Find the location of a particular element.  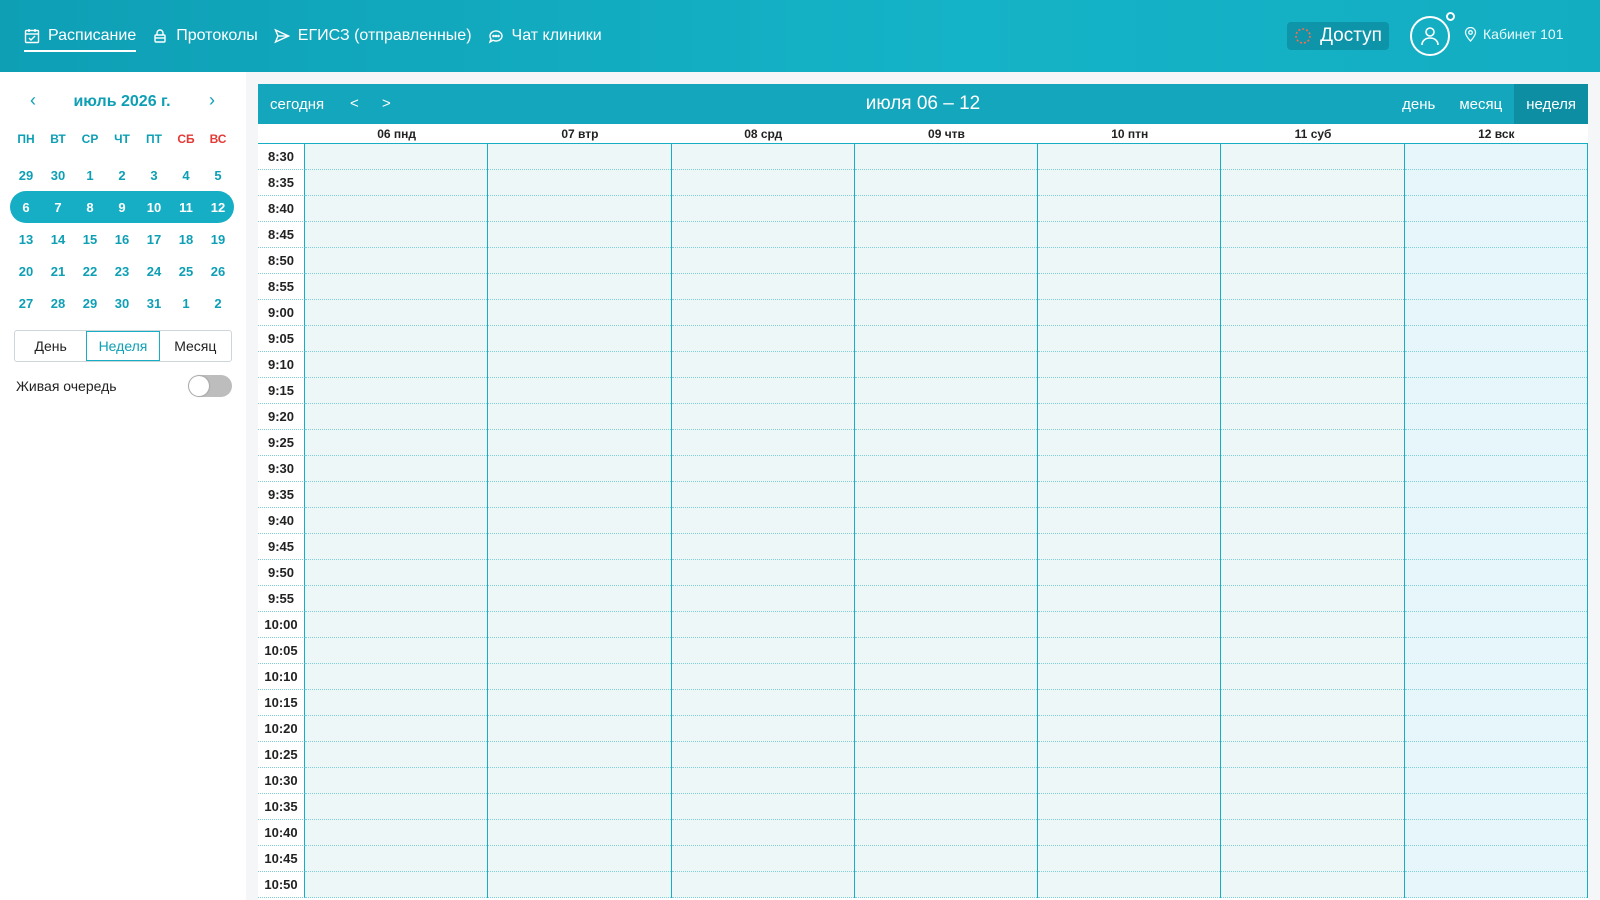

nav-protocols: Протоколы is located at coordinates (205, 36).